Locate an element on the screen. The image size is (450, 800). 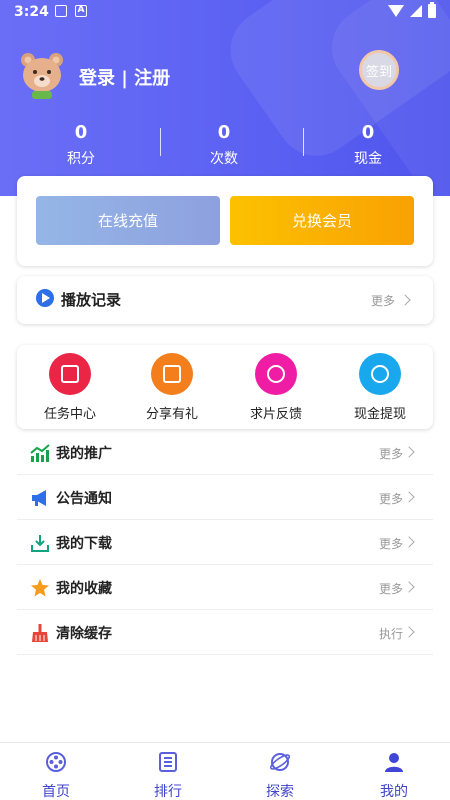
list-item-label: 清除缓存 is located at coordinates (84, 634).